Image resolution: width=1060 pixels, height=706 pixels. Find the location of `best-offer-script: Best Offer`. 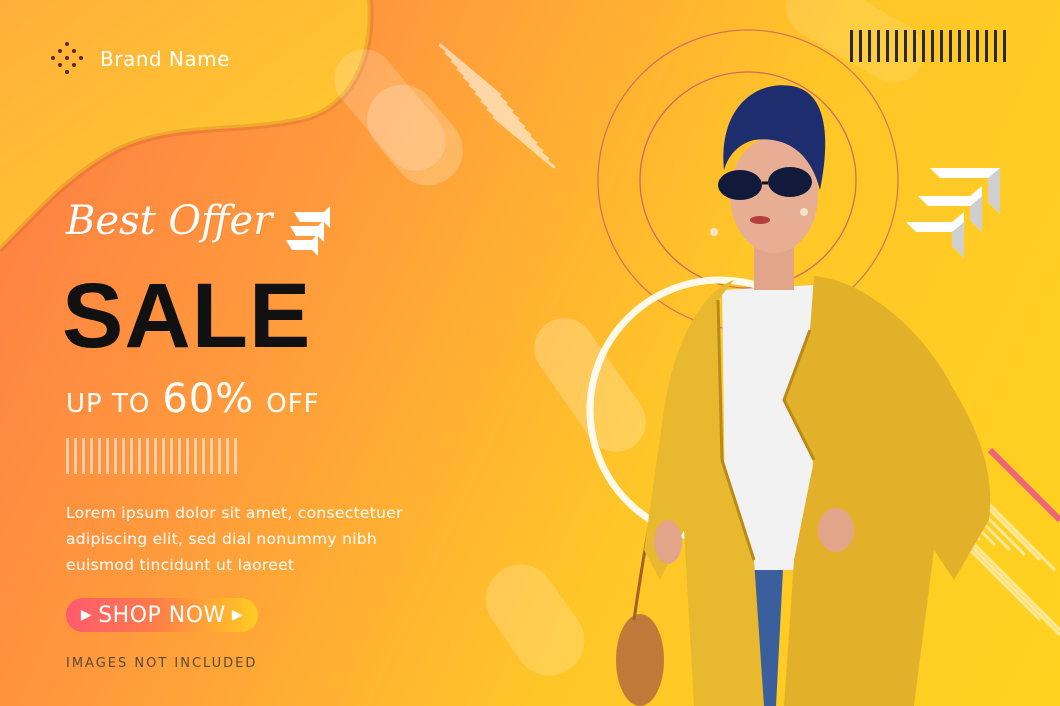

best-offer-script: Best Offer is located at coordinates (169, 221).